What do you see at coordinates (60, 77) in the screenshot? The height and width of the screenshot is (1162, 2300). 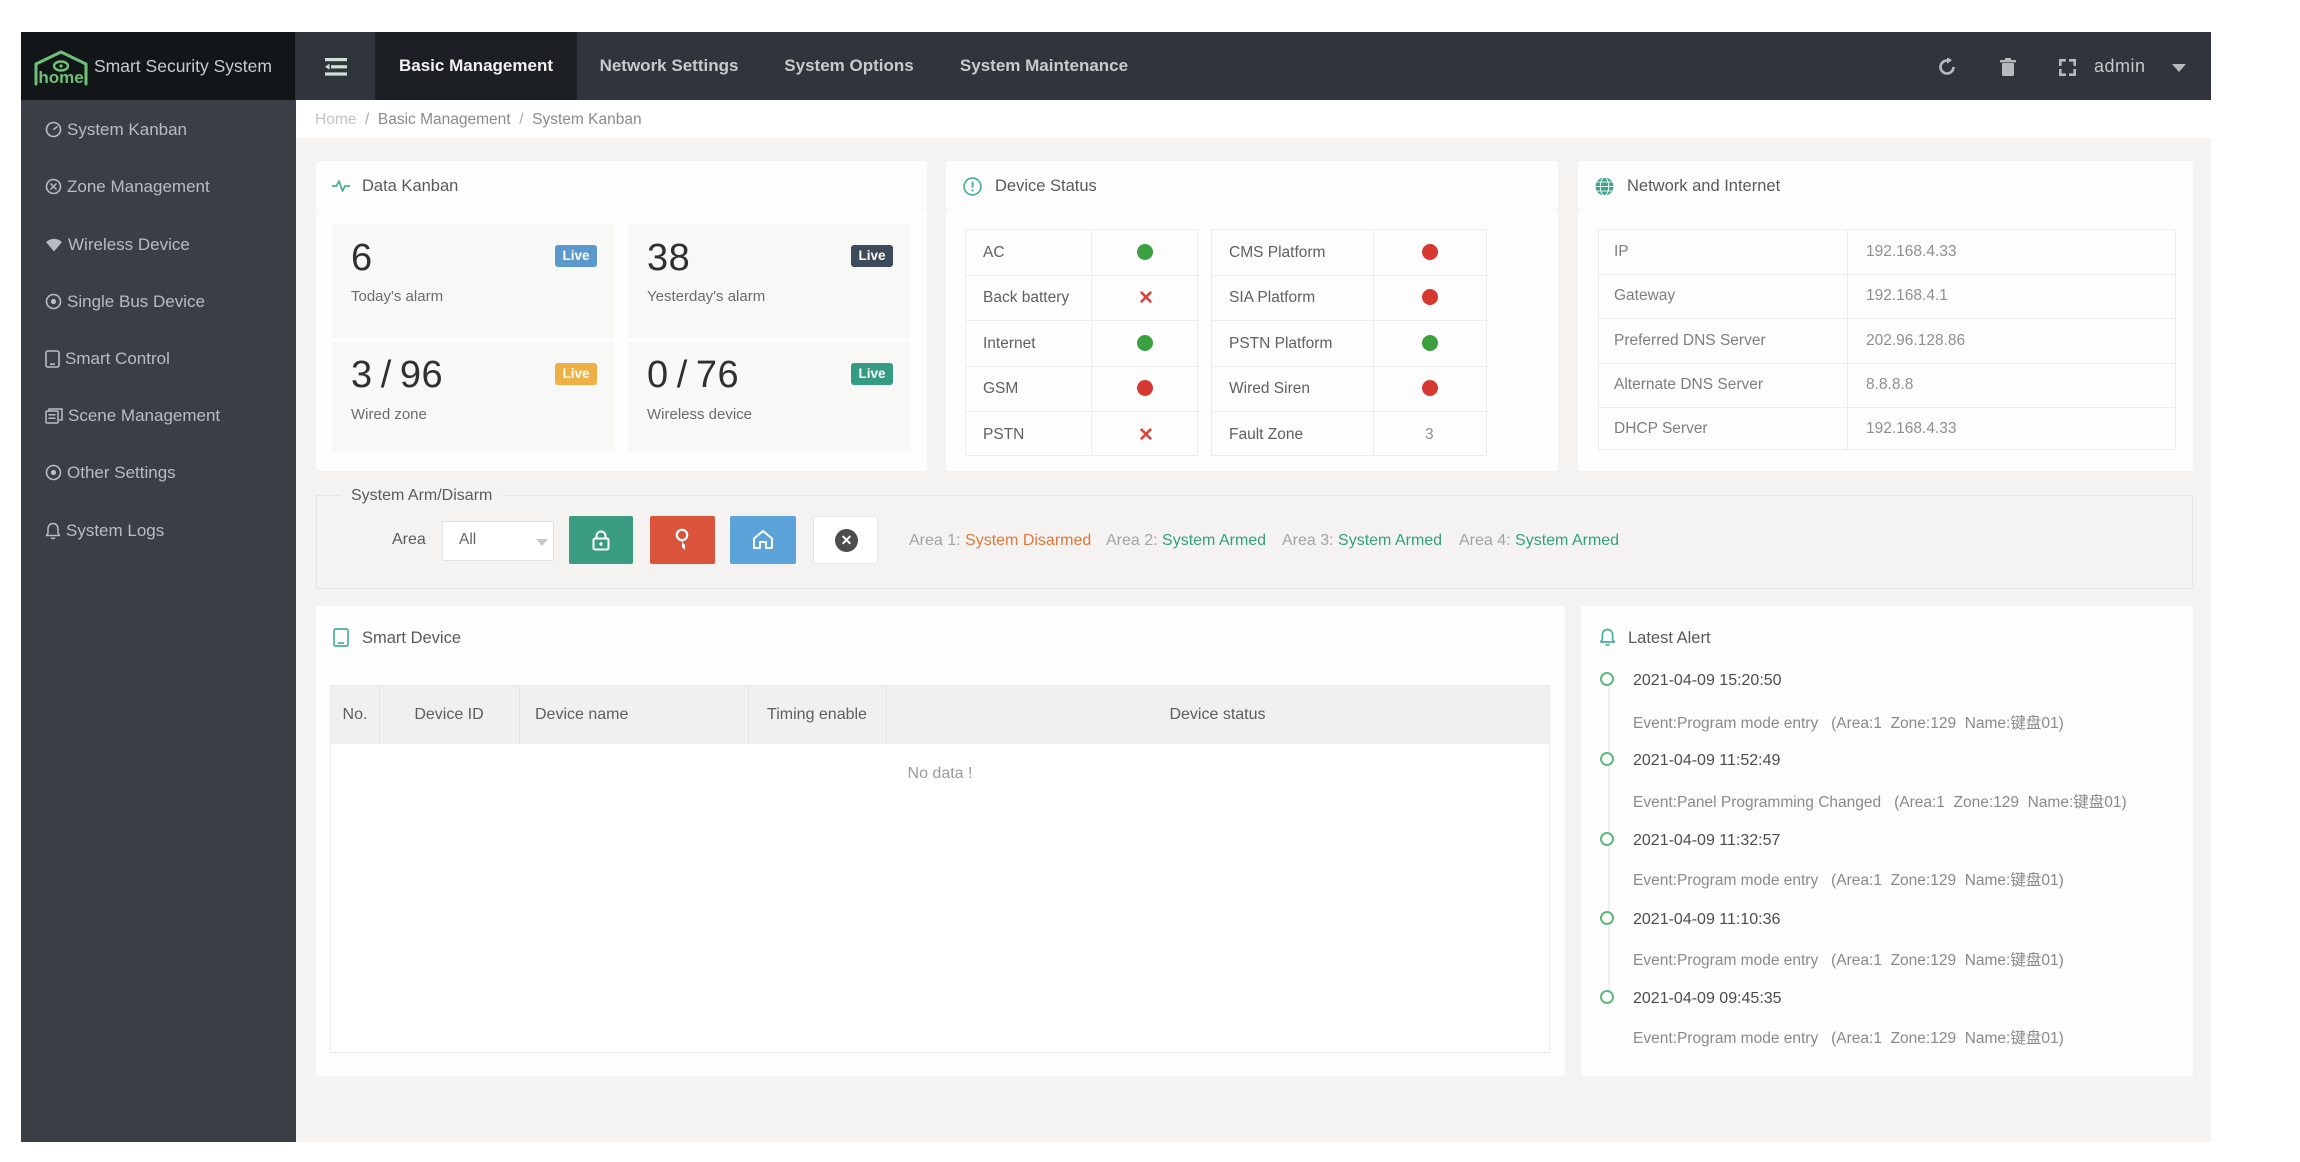 I see `svg-text: home` at bounding box center [60, 77].